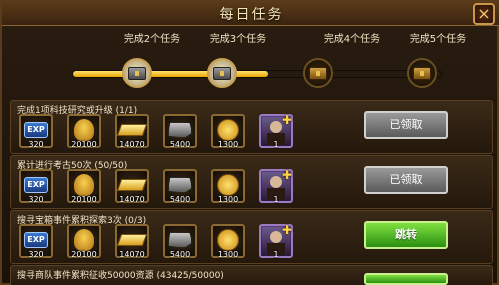 The width and height of the screenshot is (499, 285). I want to click on go-button: 跳转, so click(406, 235).